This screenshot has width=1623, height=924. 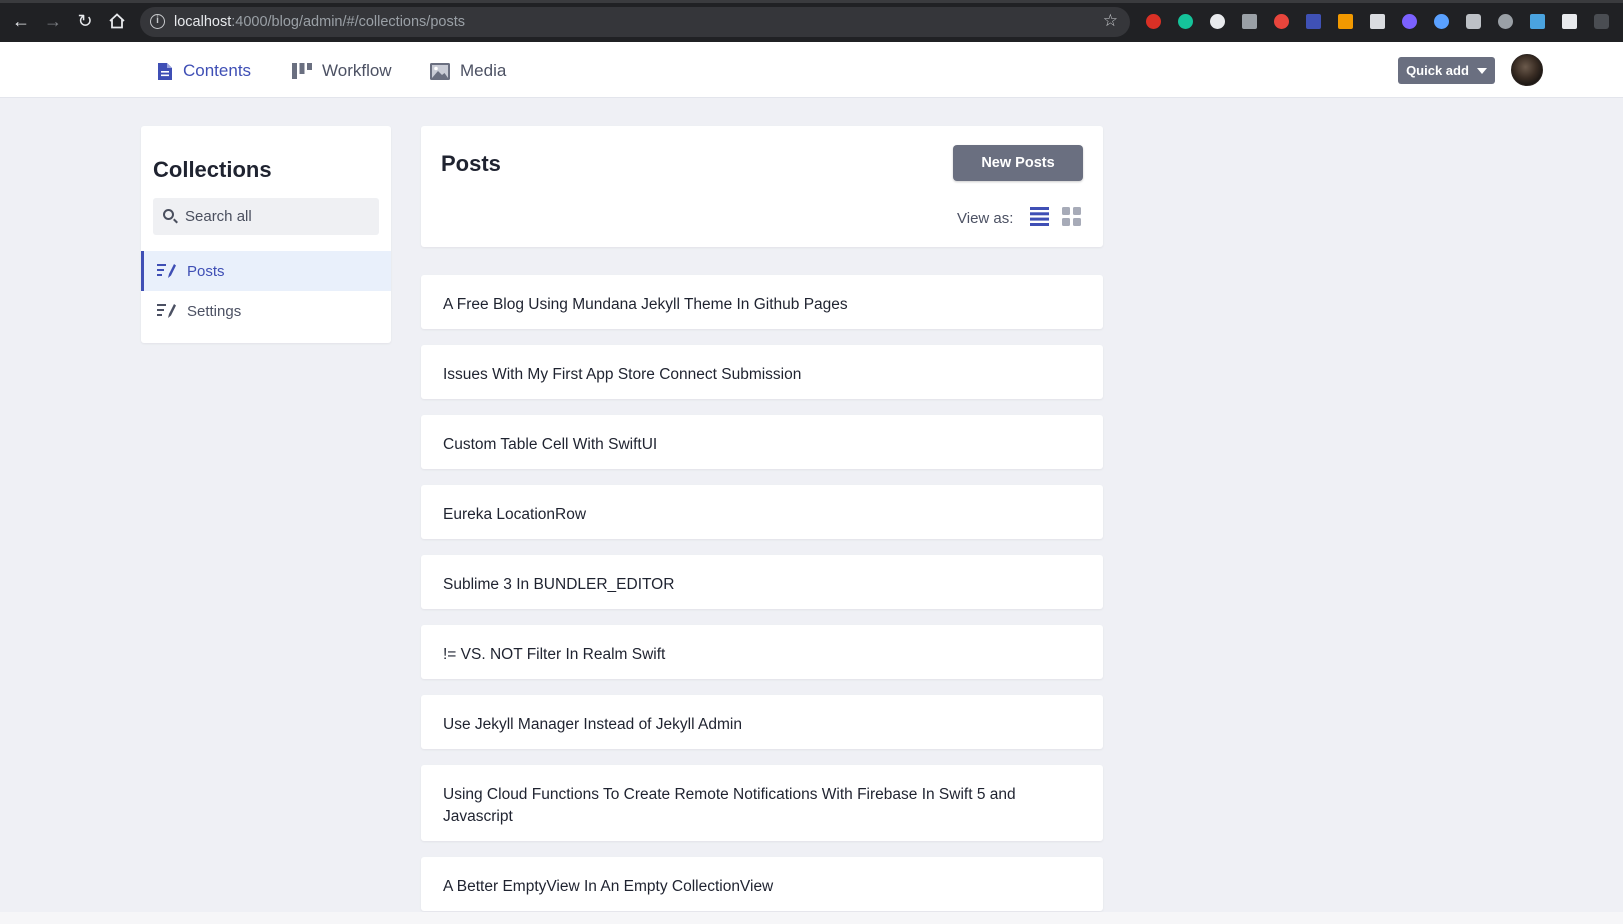 I want to click on download-extension-icon, so click(x=1505, y=21).